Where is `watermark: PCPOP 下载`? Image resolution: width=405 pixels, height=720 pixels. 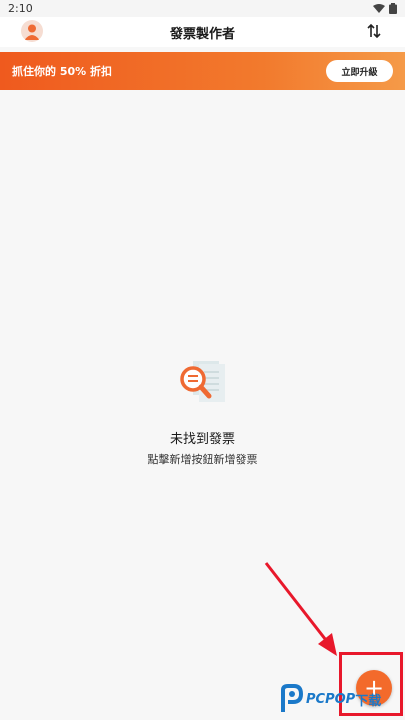 watermark: PCPOP 下载 is located at coordinates (329, 699).